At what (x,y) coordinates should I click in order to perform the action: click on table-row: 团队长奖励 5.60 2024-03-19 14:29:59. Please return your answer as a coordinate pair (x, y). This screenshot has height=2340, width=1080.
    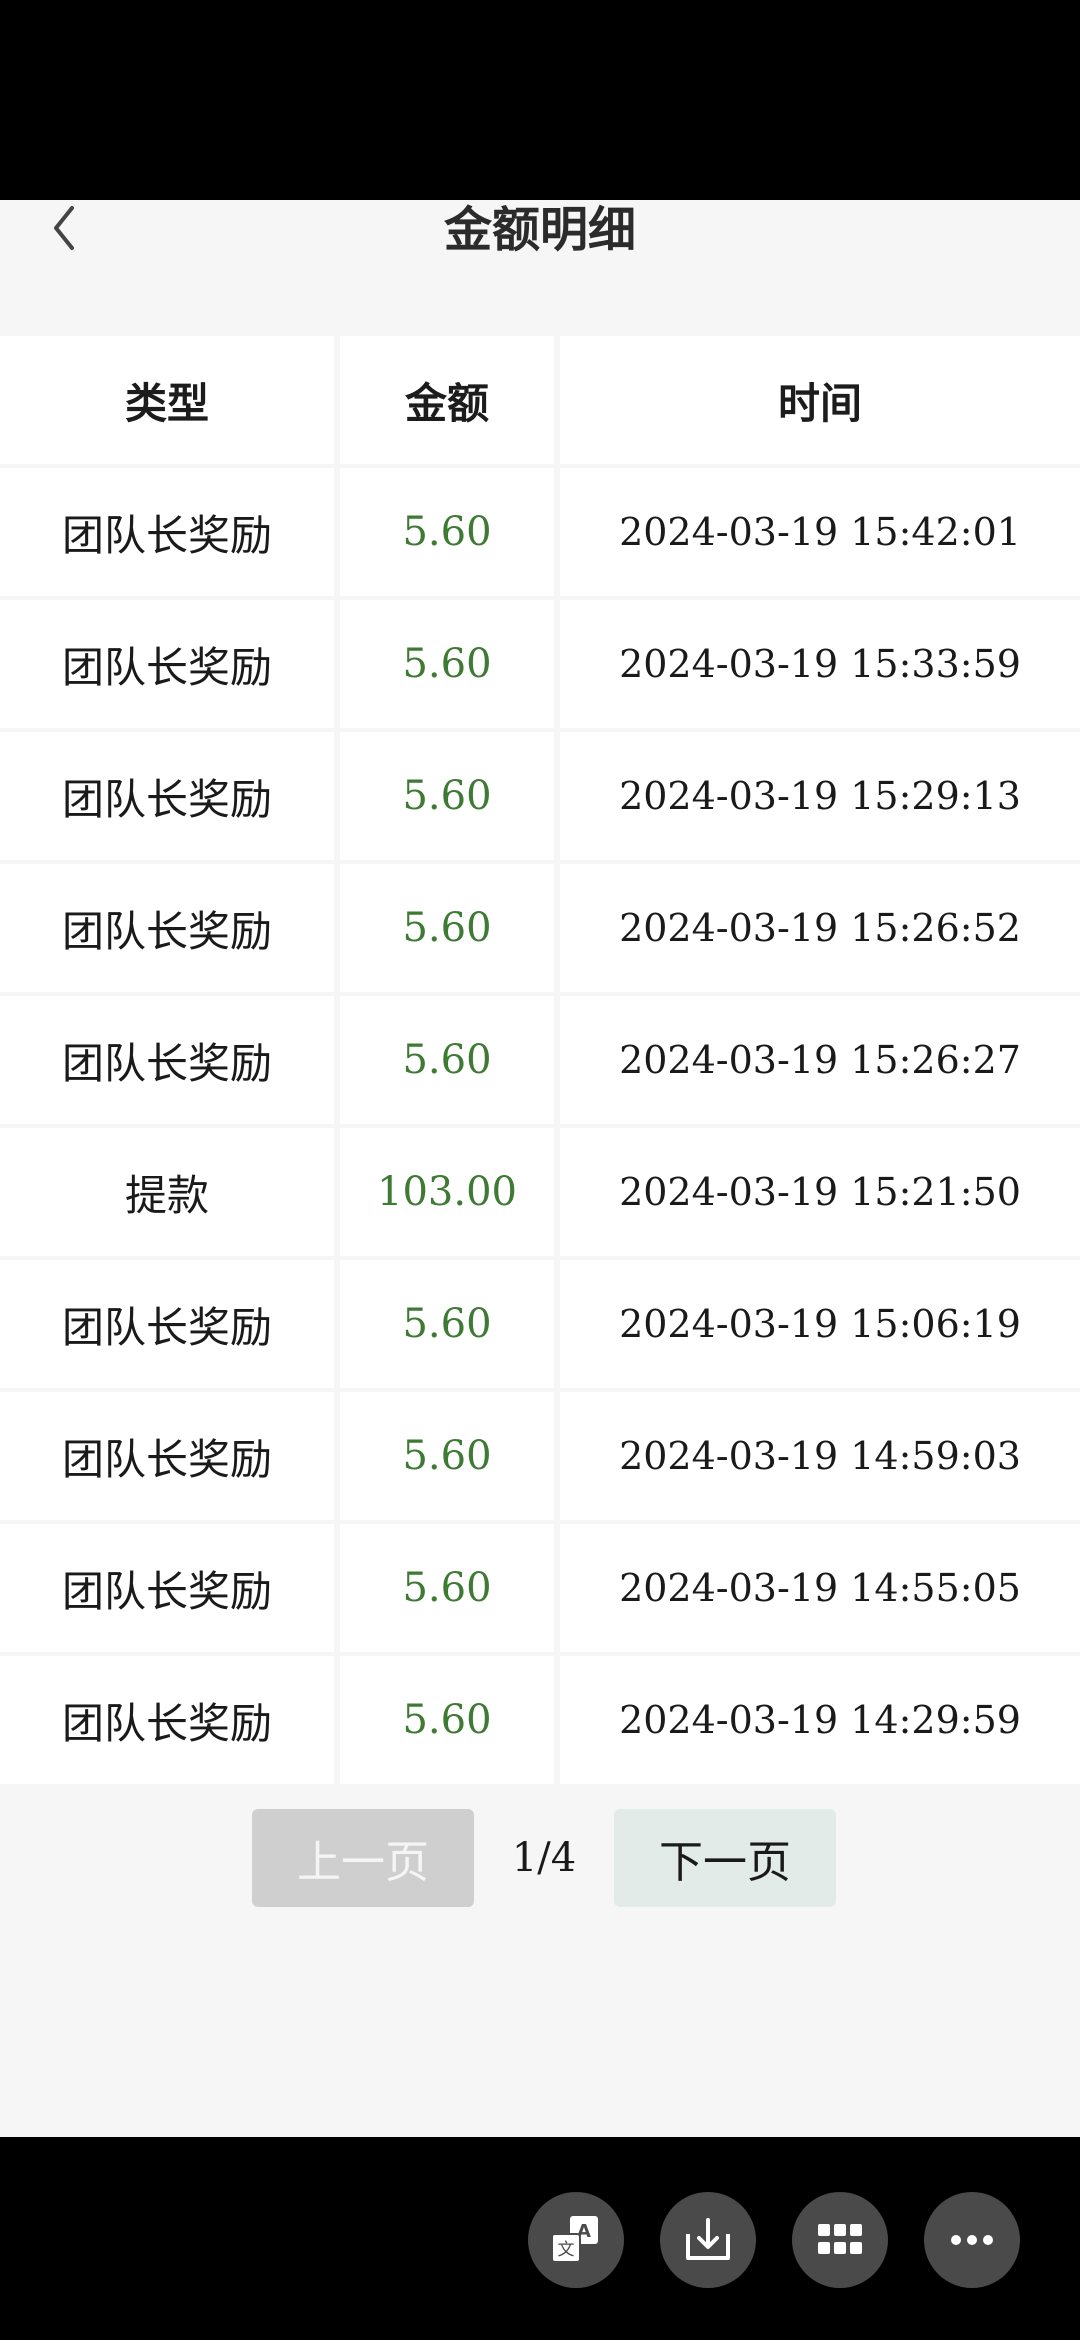
    Looking at the image, I should click on (540, 1722).